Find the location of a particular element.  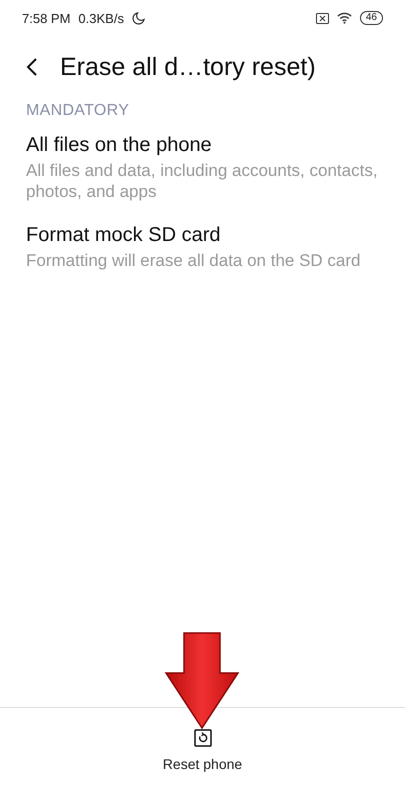

back-button is located at coordinates (32, 67).